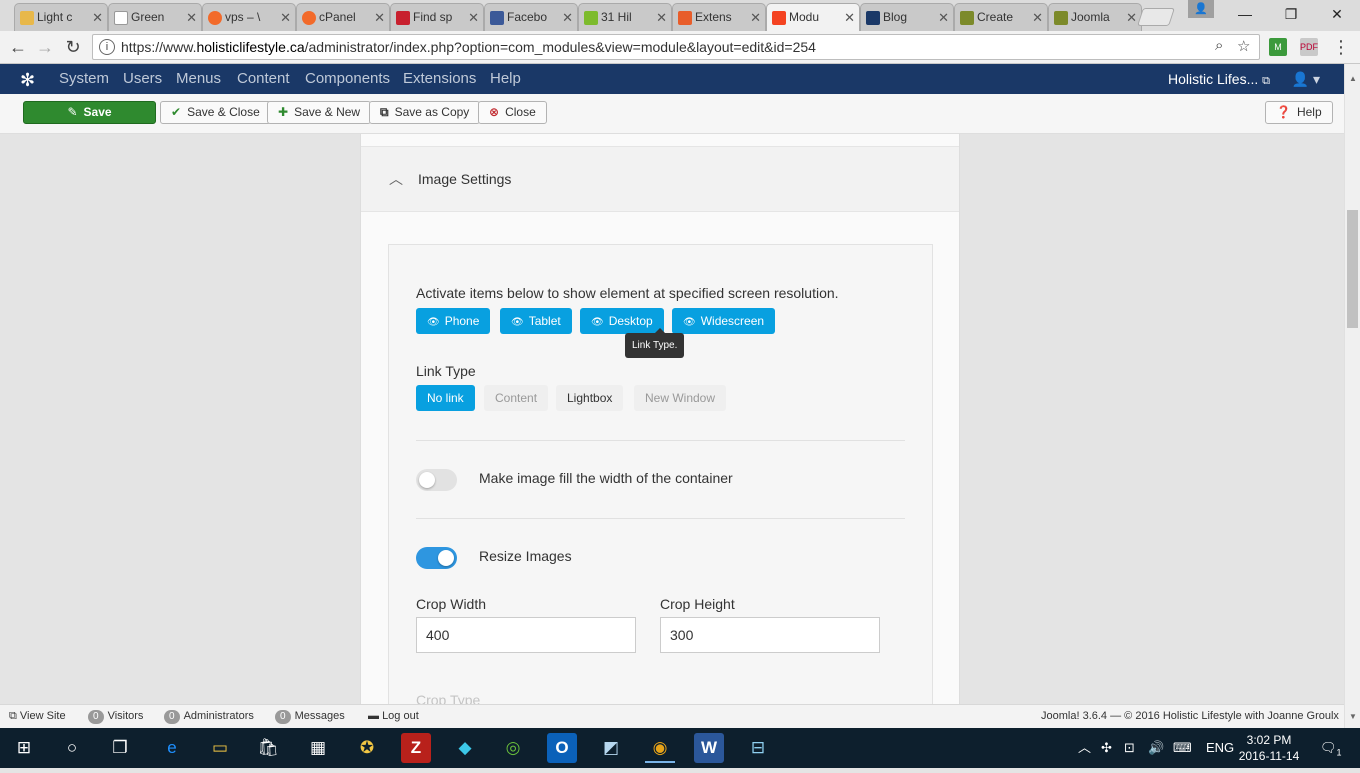 The height and width of the screenshot is (773, 1360). What do you see at coordinates (347, 79) in the screenshot?
I see `menu-components: Components` at bounding box center [347, 79].